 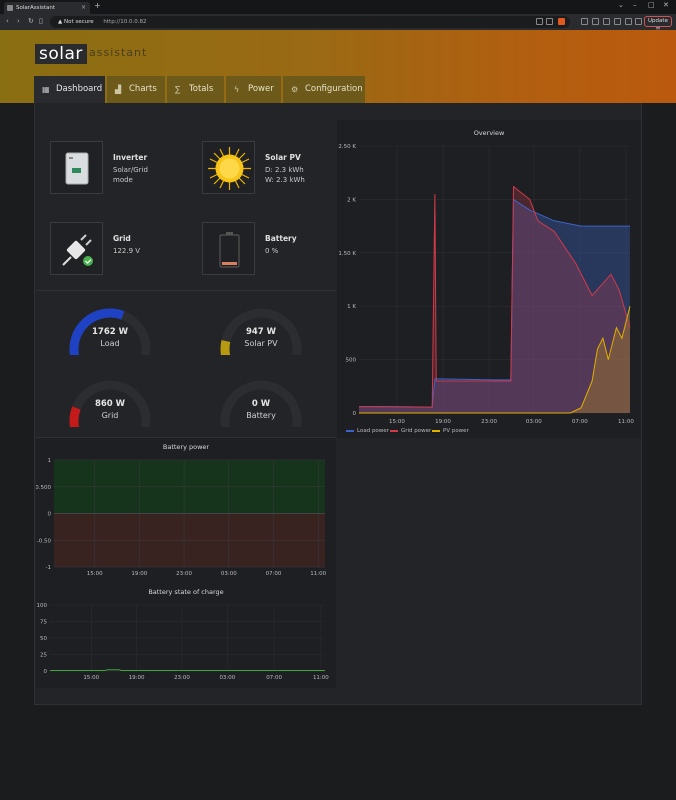 I want to click on y-tick-label: 75, so click(x=43, y=623).